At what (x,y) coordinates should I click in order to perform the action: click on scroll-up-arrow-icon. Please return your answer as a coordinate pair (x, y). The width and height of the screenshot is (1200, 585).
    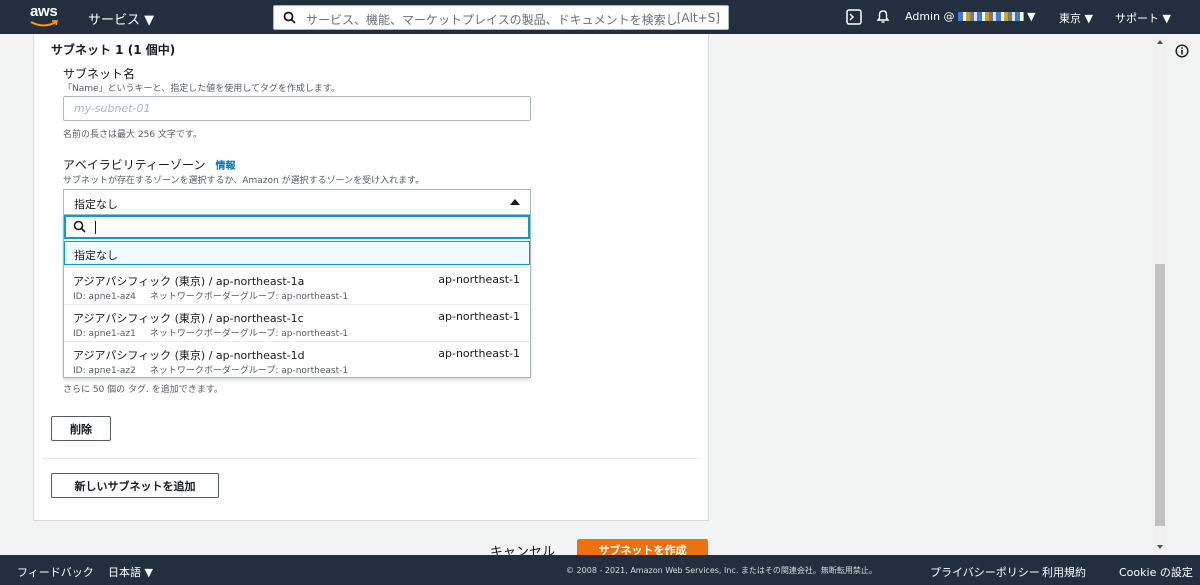
    Looking at the image, I should click on (1160, 42).